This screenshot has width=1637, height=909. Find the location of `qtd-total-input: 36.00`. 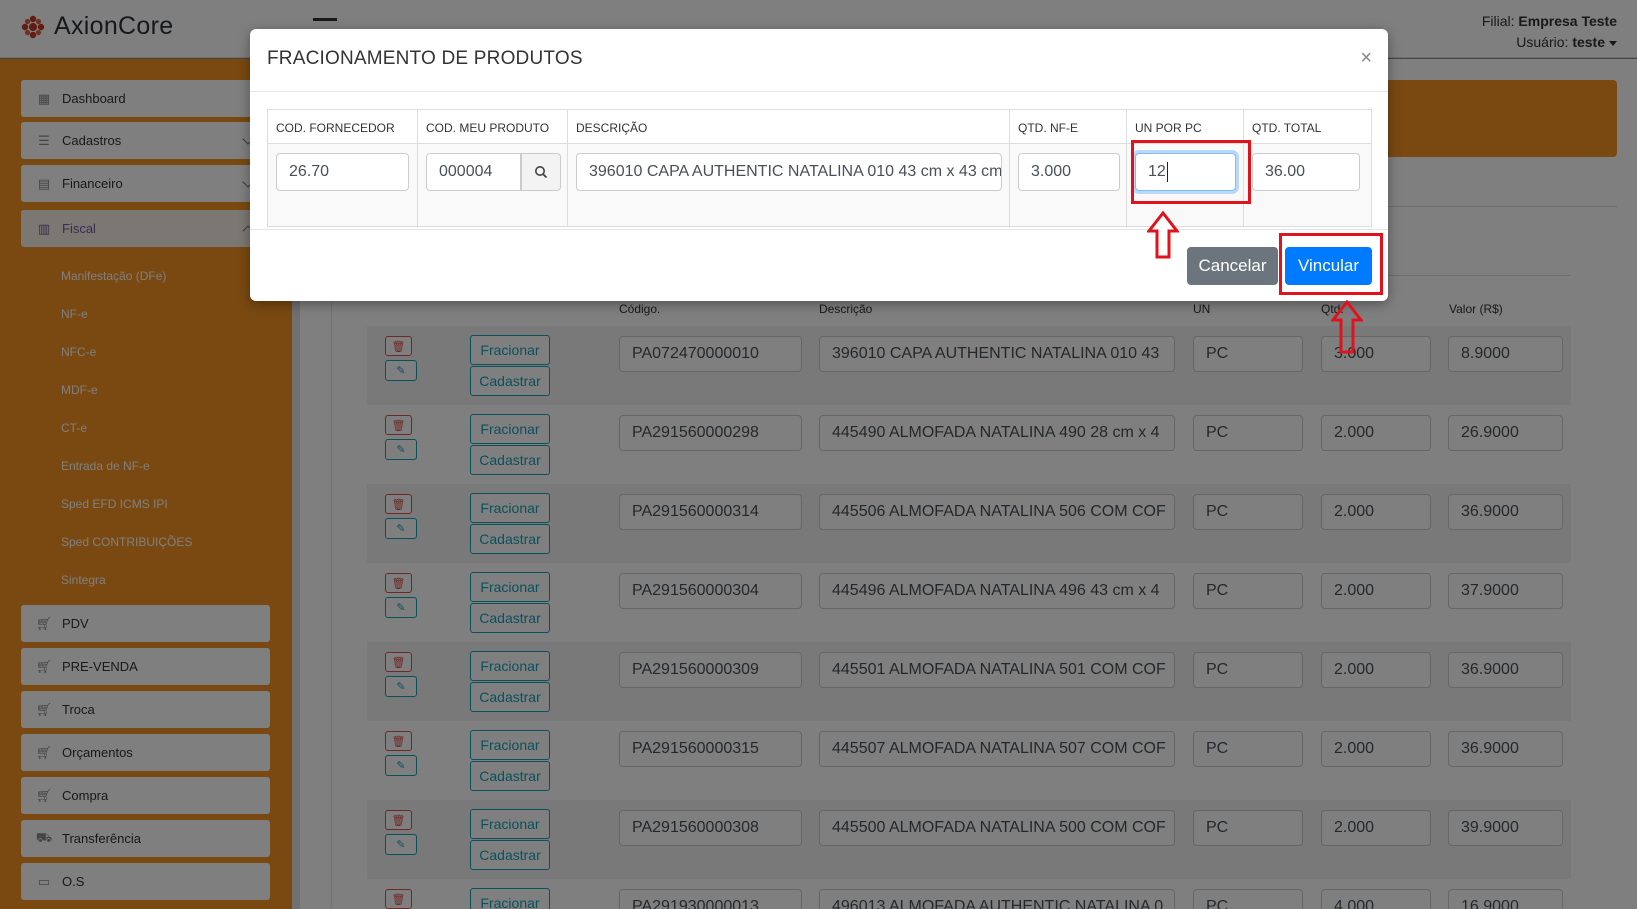

qtd-total-input: 36.00 is located at coordinates (1306, 172).